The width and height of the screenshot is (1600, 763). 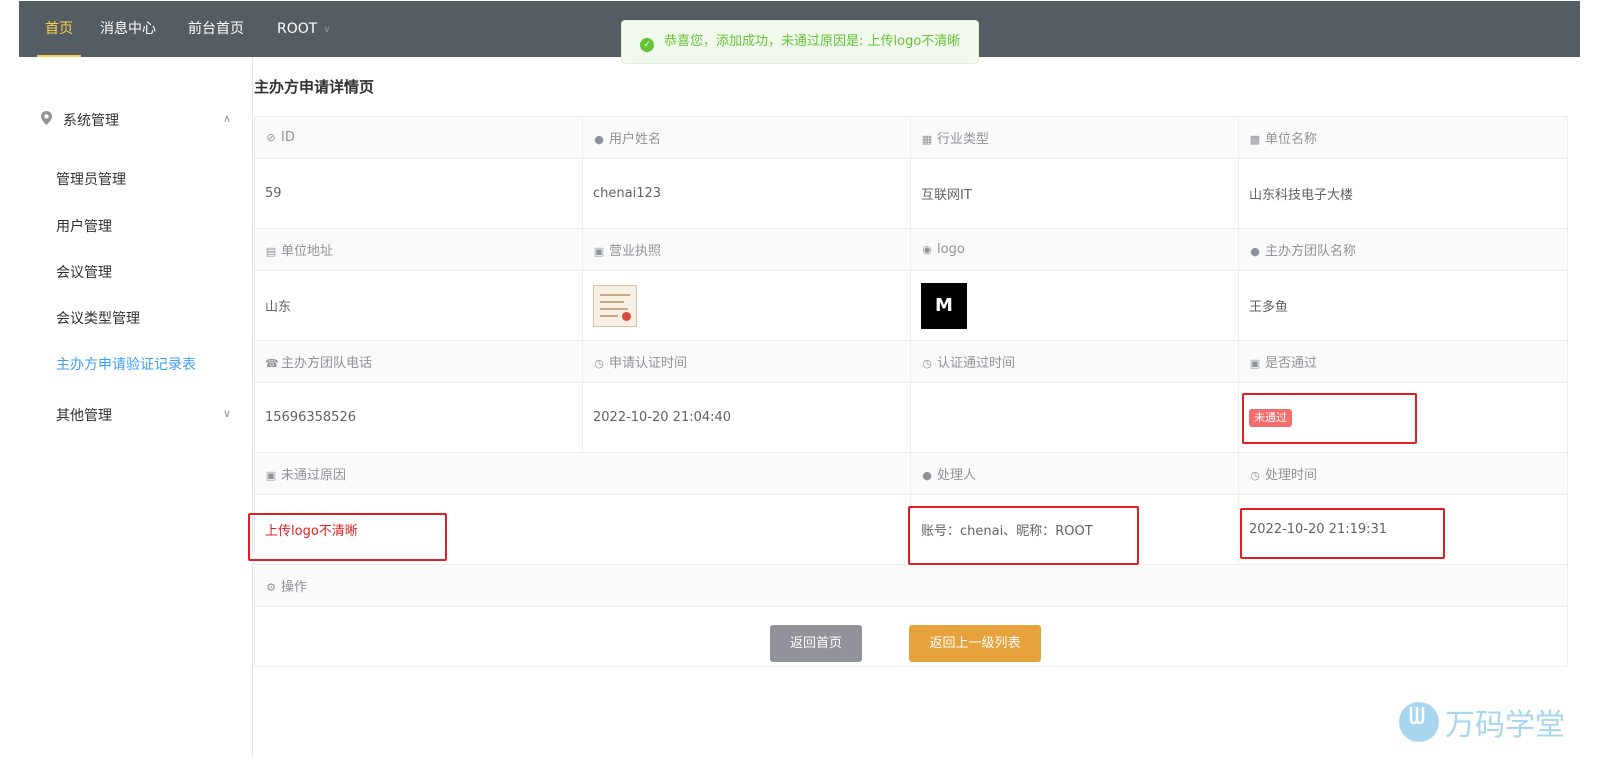 I want to click on value-row: 59 chenai123 互联网IT 山东科技电子大楼, so click(x=911, y=193).